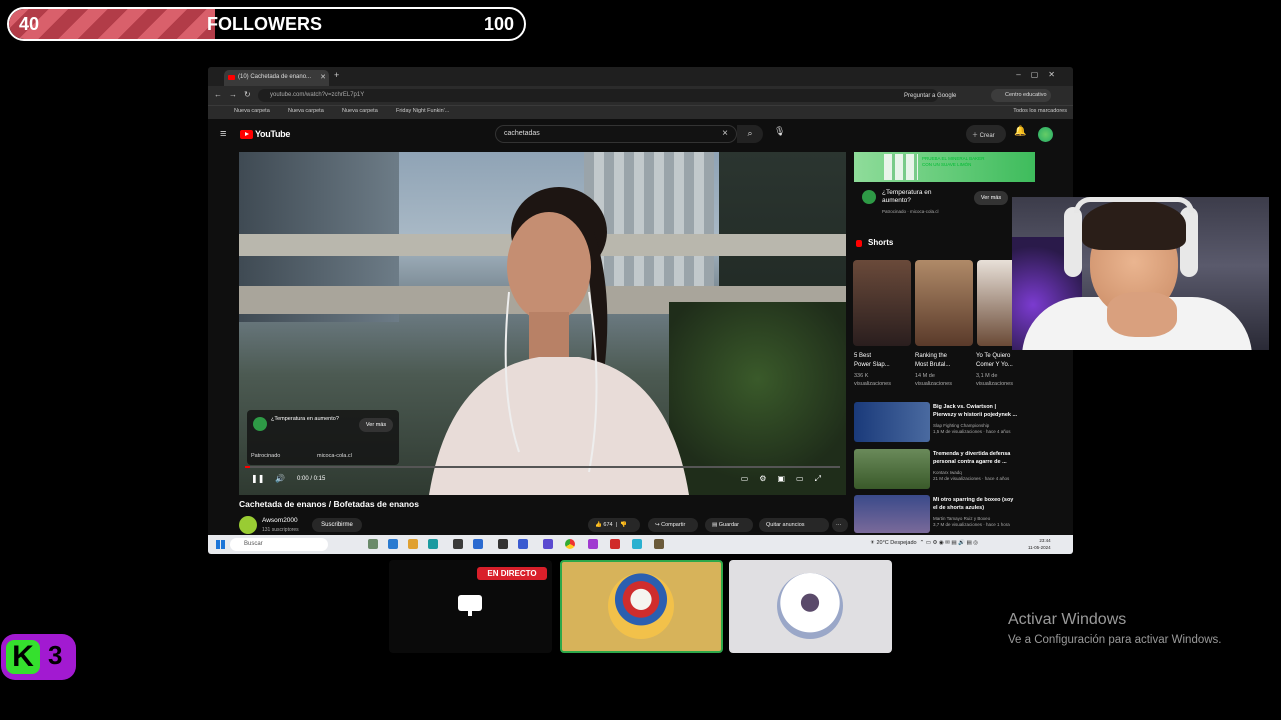 Image resolution: width=1281 pixels, height=720 pixels. I want to click on save-button: ▤ Guardar, so click(729, 525).